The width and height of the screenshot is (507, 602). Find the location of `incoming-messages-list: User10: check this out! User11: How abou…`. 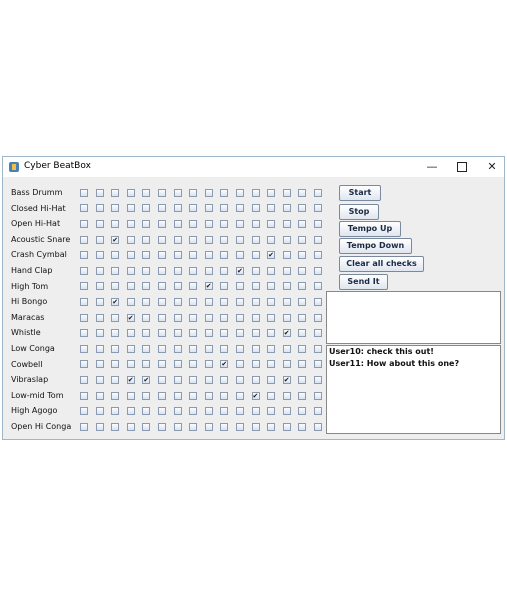

incoming-messages-list: User10: check this out! User11: How abou… is located at coordinates (413, 389).